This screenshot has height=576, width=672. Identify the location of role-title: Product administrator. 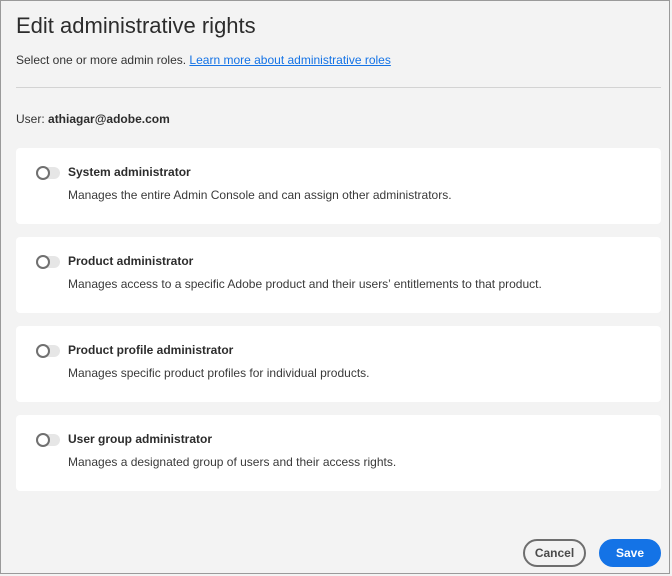
(131, 261).